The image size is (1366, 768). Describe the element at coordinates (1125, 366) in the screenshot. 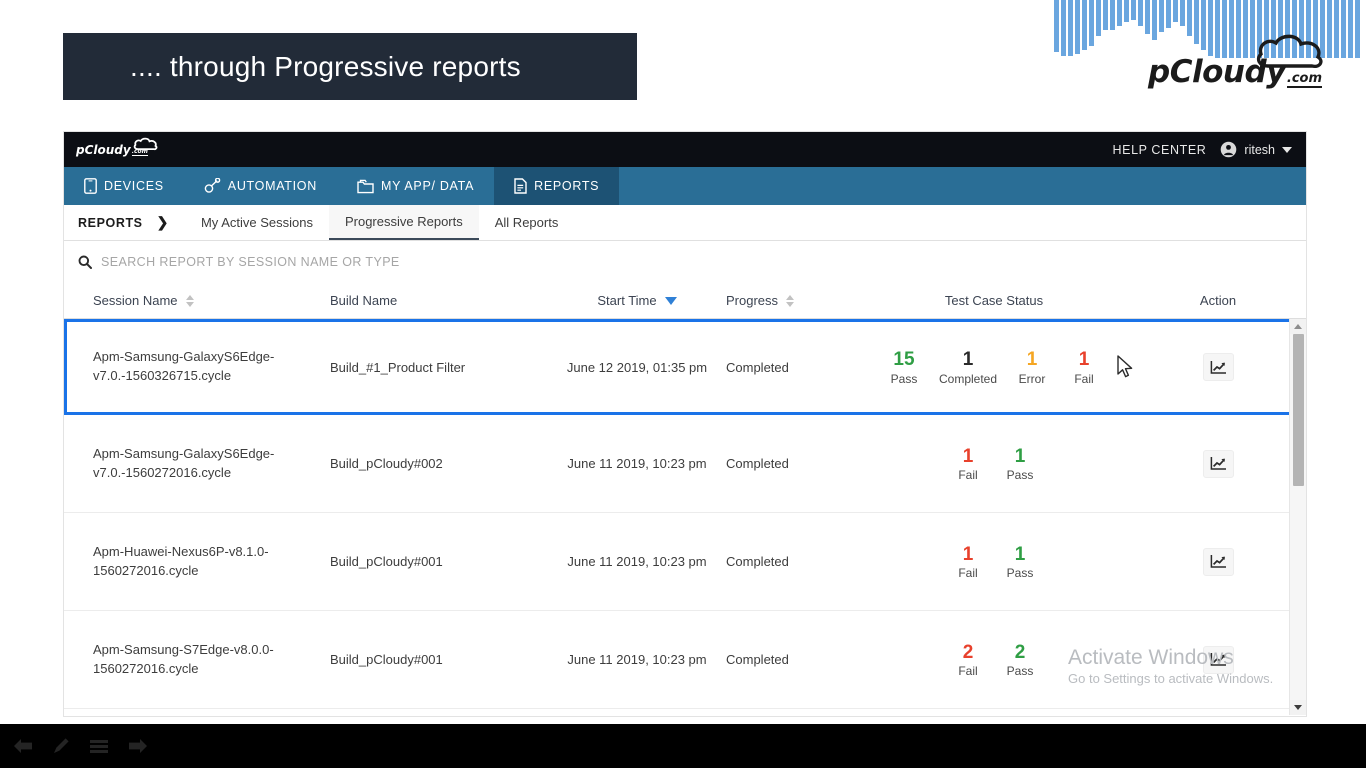

I see `mouse-cursor` at that location.